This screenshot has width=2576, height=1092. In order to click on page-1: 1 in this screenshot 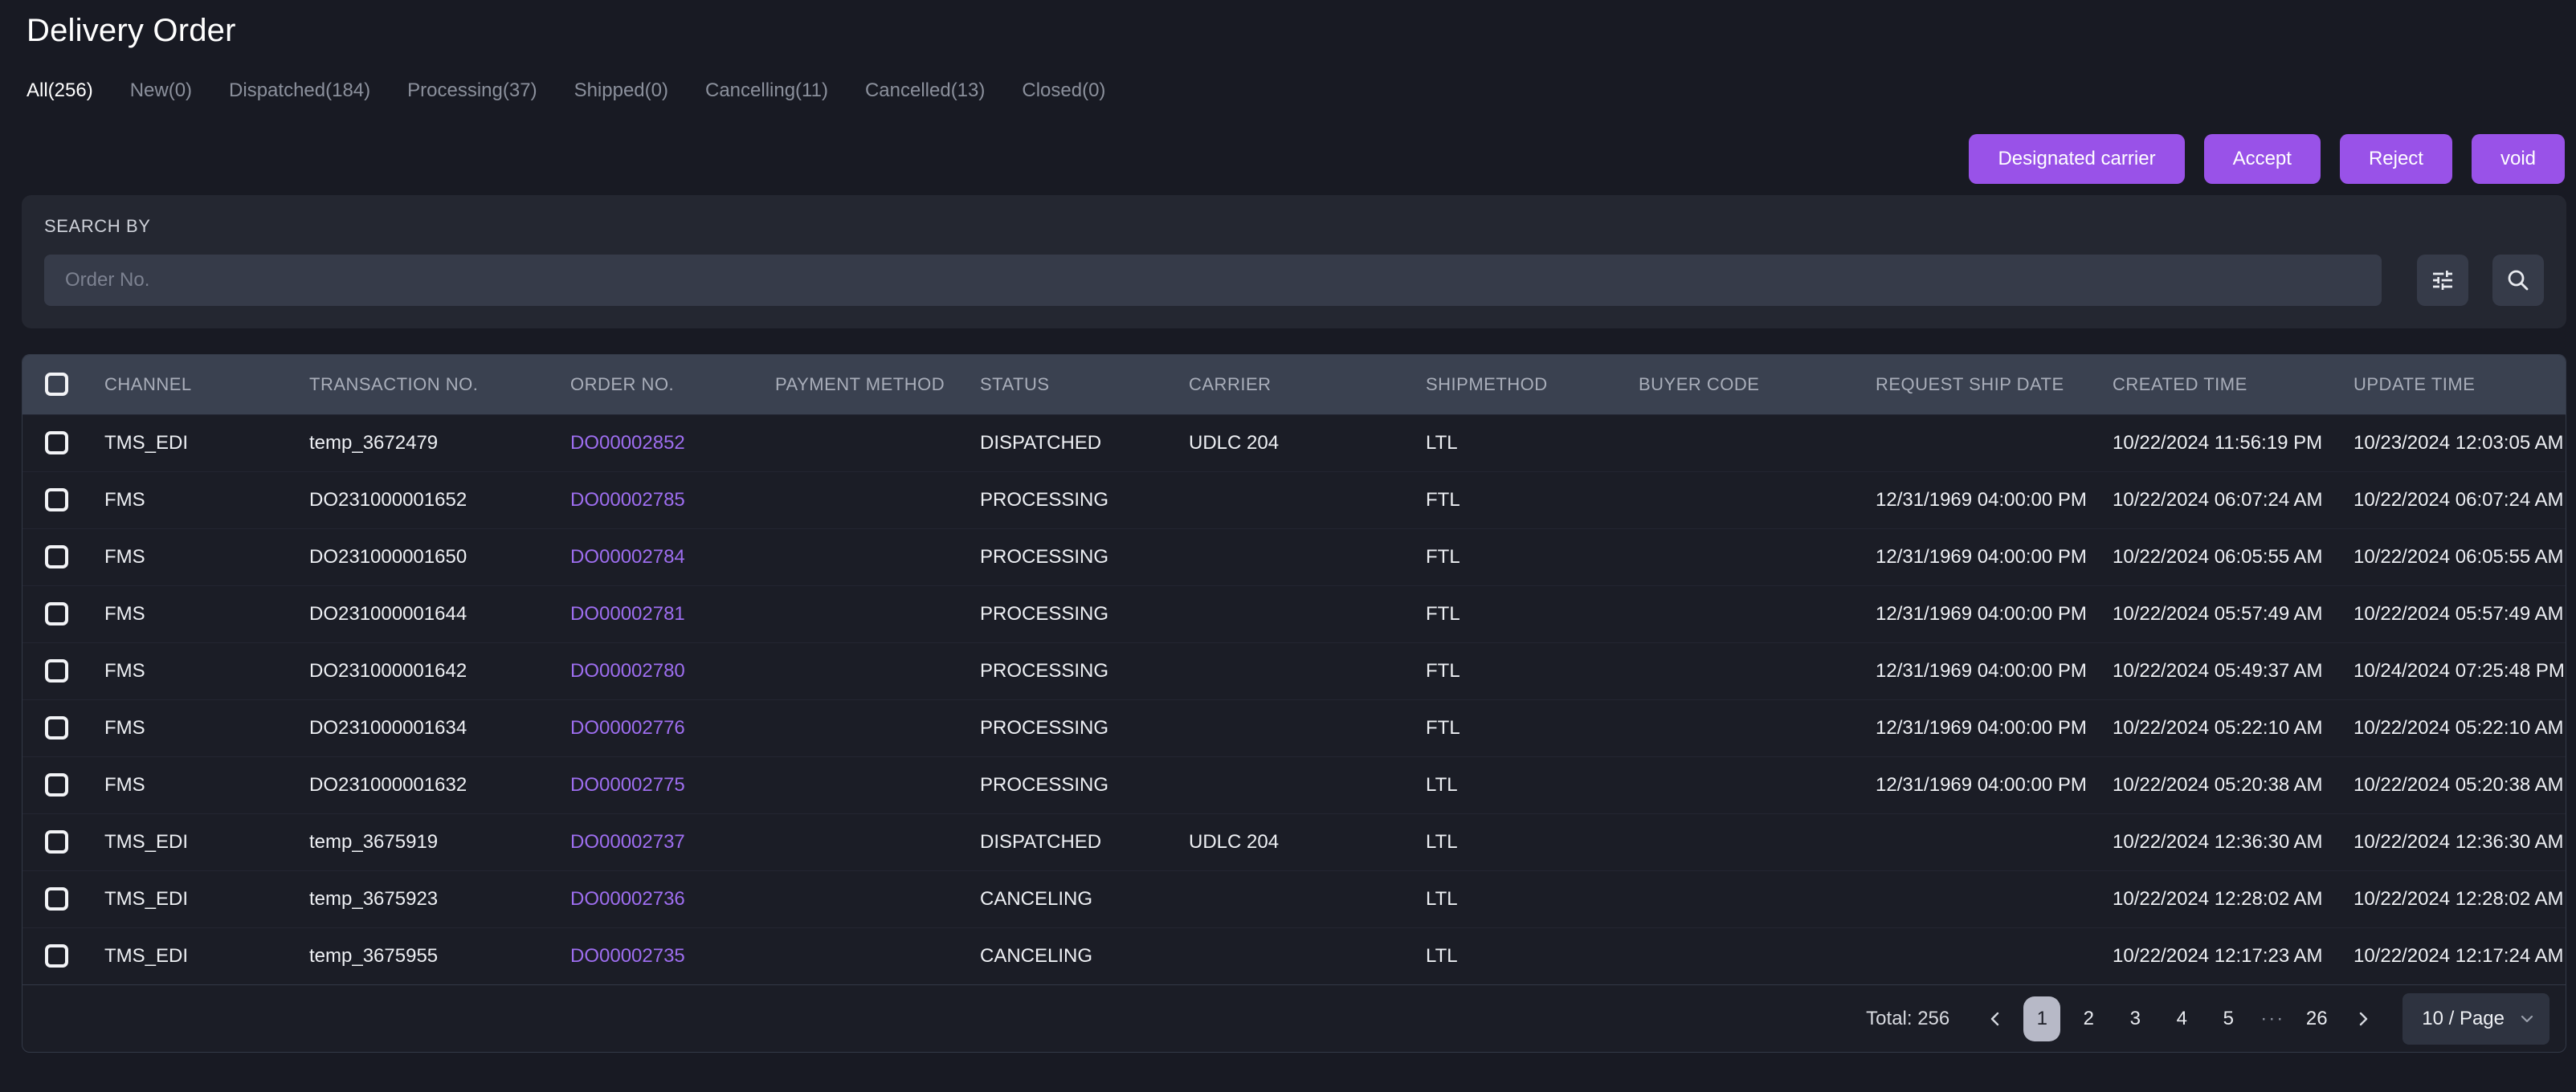, I will do `click(2042, 1019)`.